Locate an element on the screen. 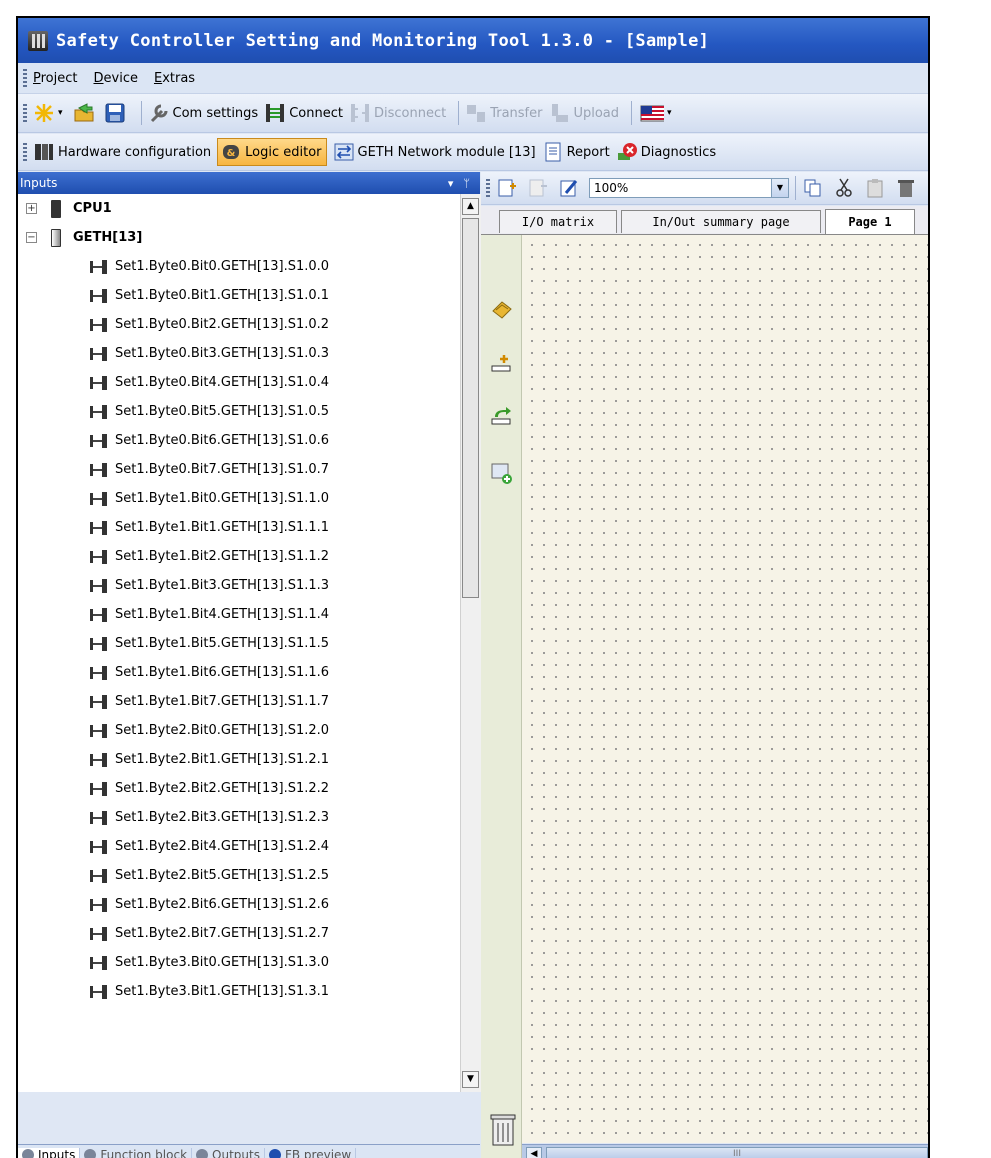  hardware-configuration-button: Hardware configuration is located at coordinates (122, 152).